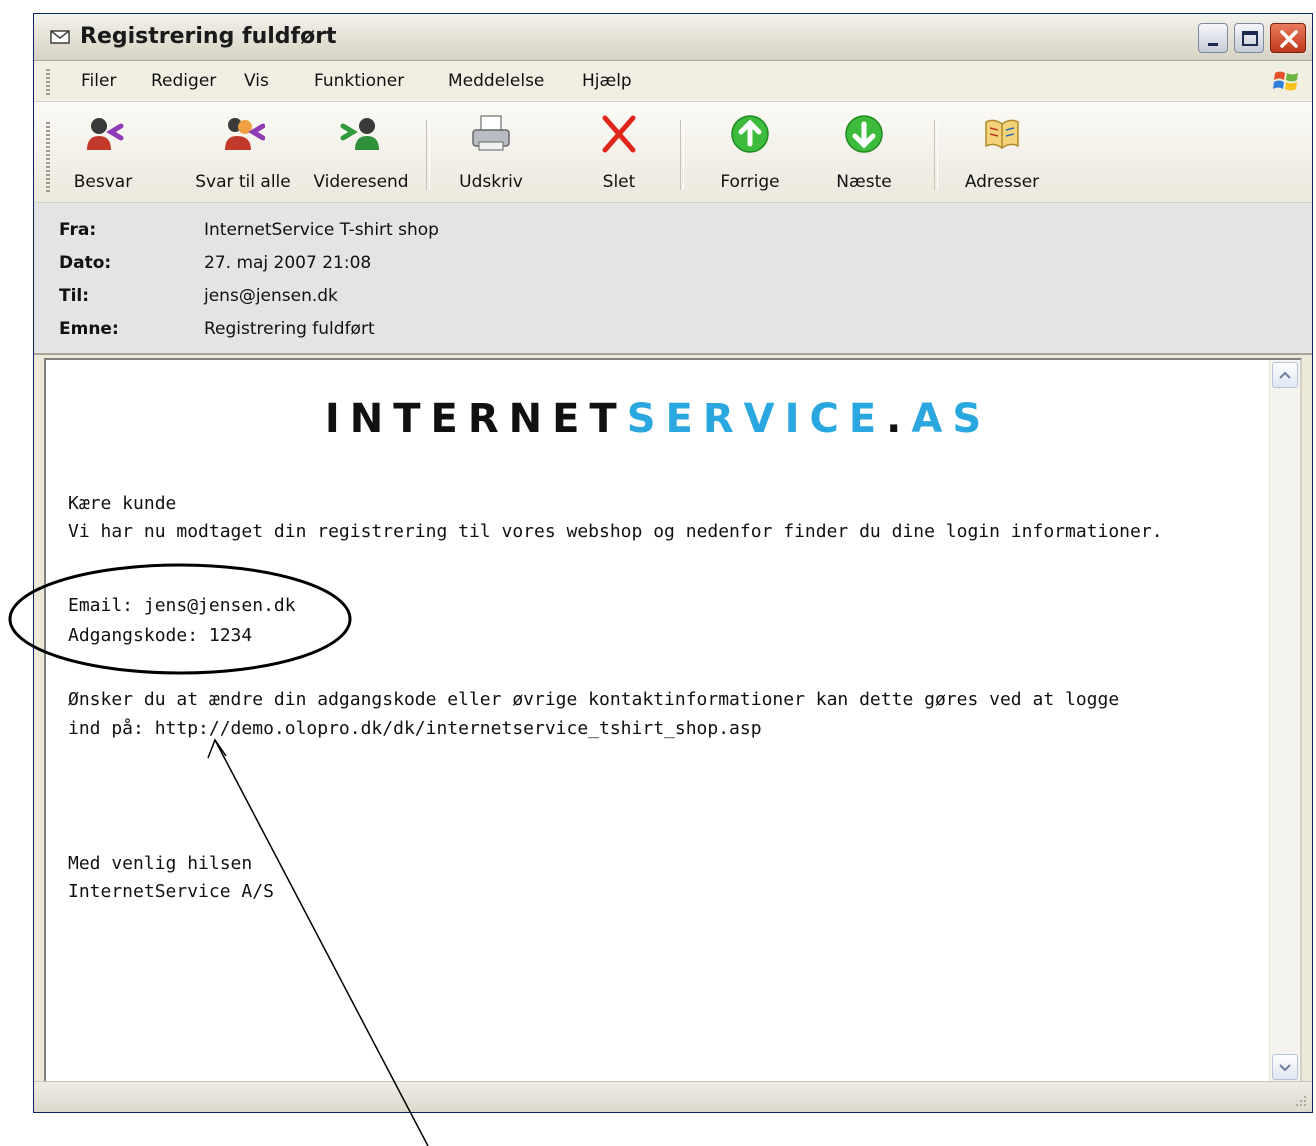 The image size is (1316, 1146). What do you see at coordinates (171, 891) in the screenshot?
I see `signature-text: InternetService A/S` at bounding box center [171, 891].